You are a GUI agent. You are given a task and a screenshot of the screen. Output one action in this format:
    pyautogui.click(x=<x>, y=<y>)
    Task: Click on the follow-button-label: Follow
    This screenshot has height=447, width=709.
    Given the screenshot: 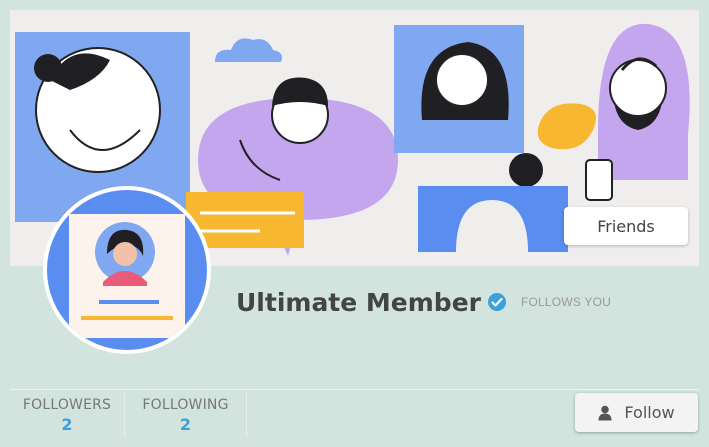 What is the action you would take?
    pyautogui.click(x=649, y=412)
    